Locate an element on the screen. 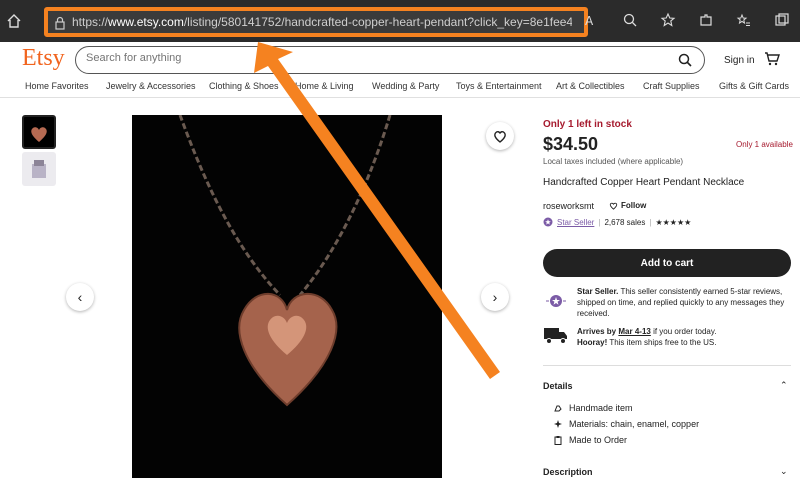  nav-item: Toys & Entertainment is located at coordinates (499, 86).